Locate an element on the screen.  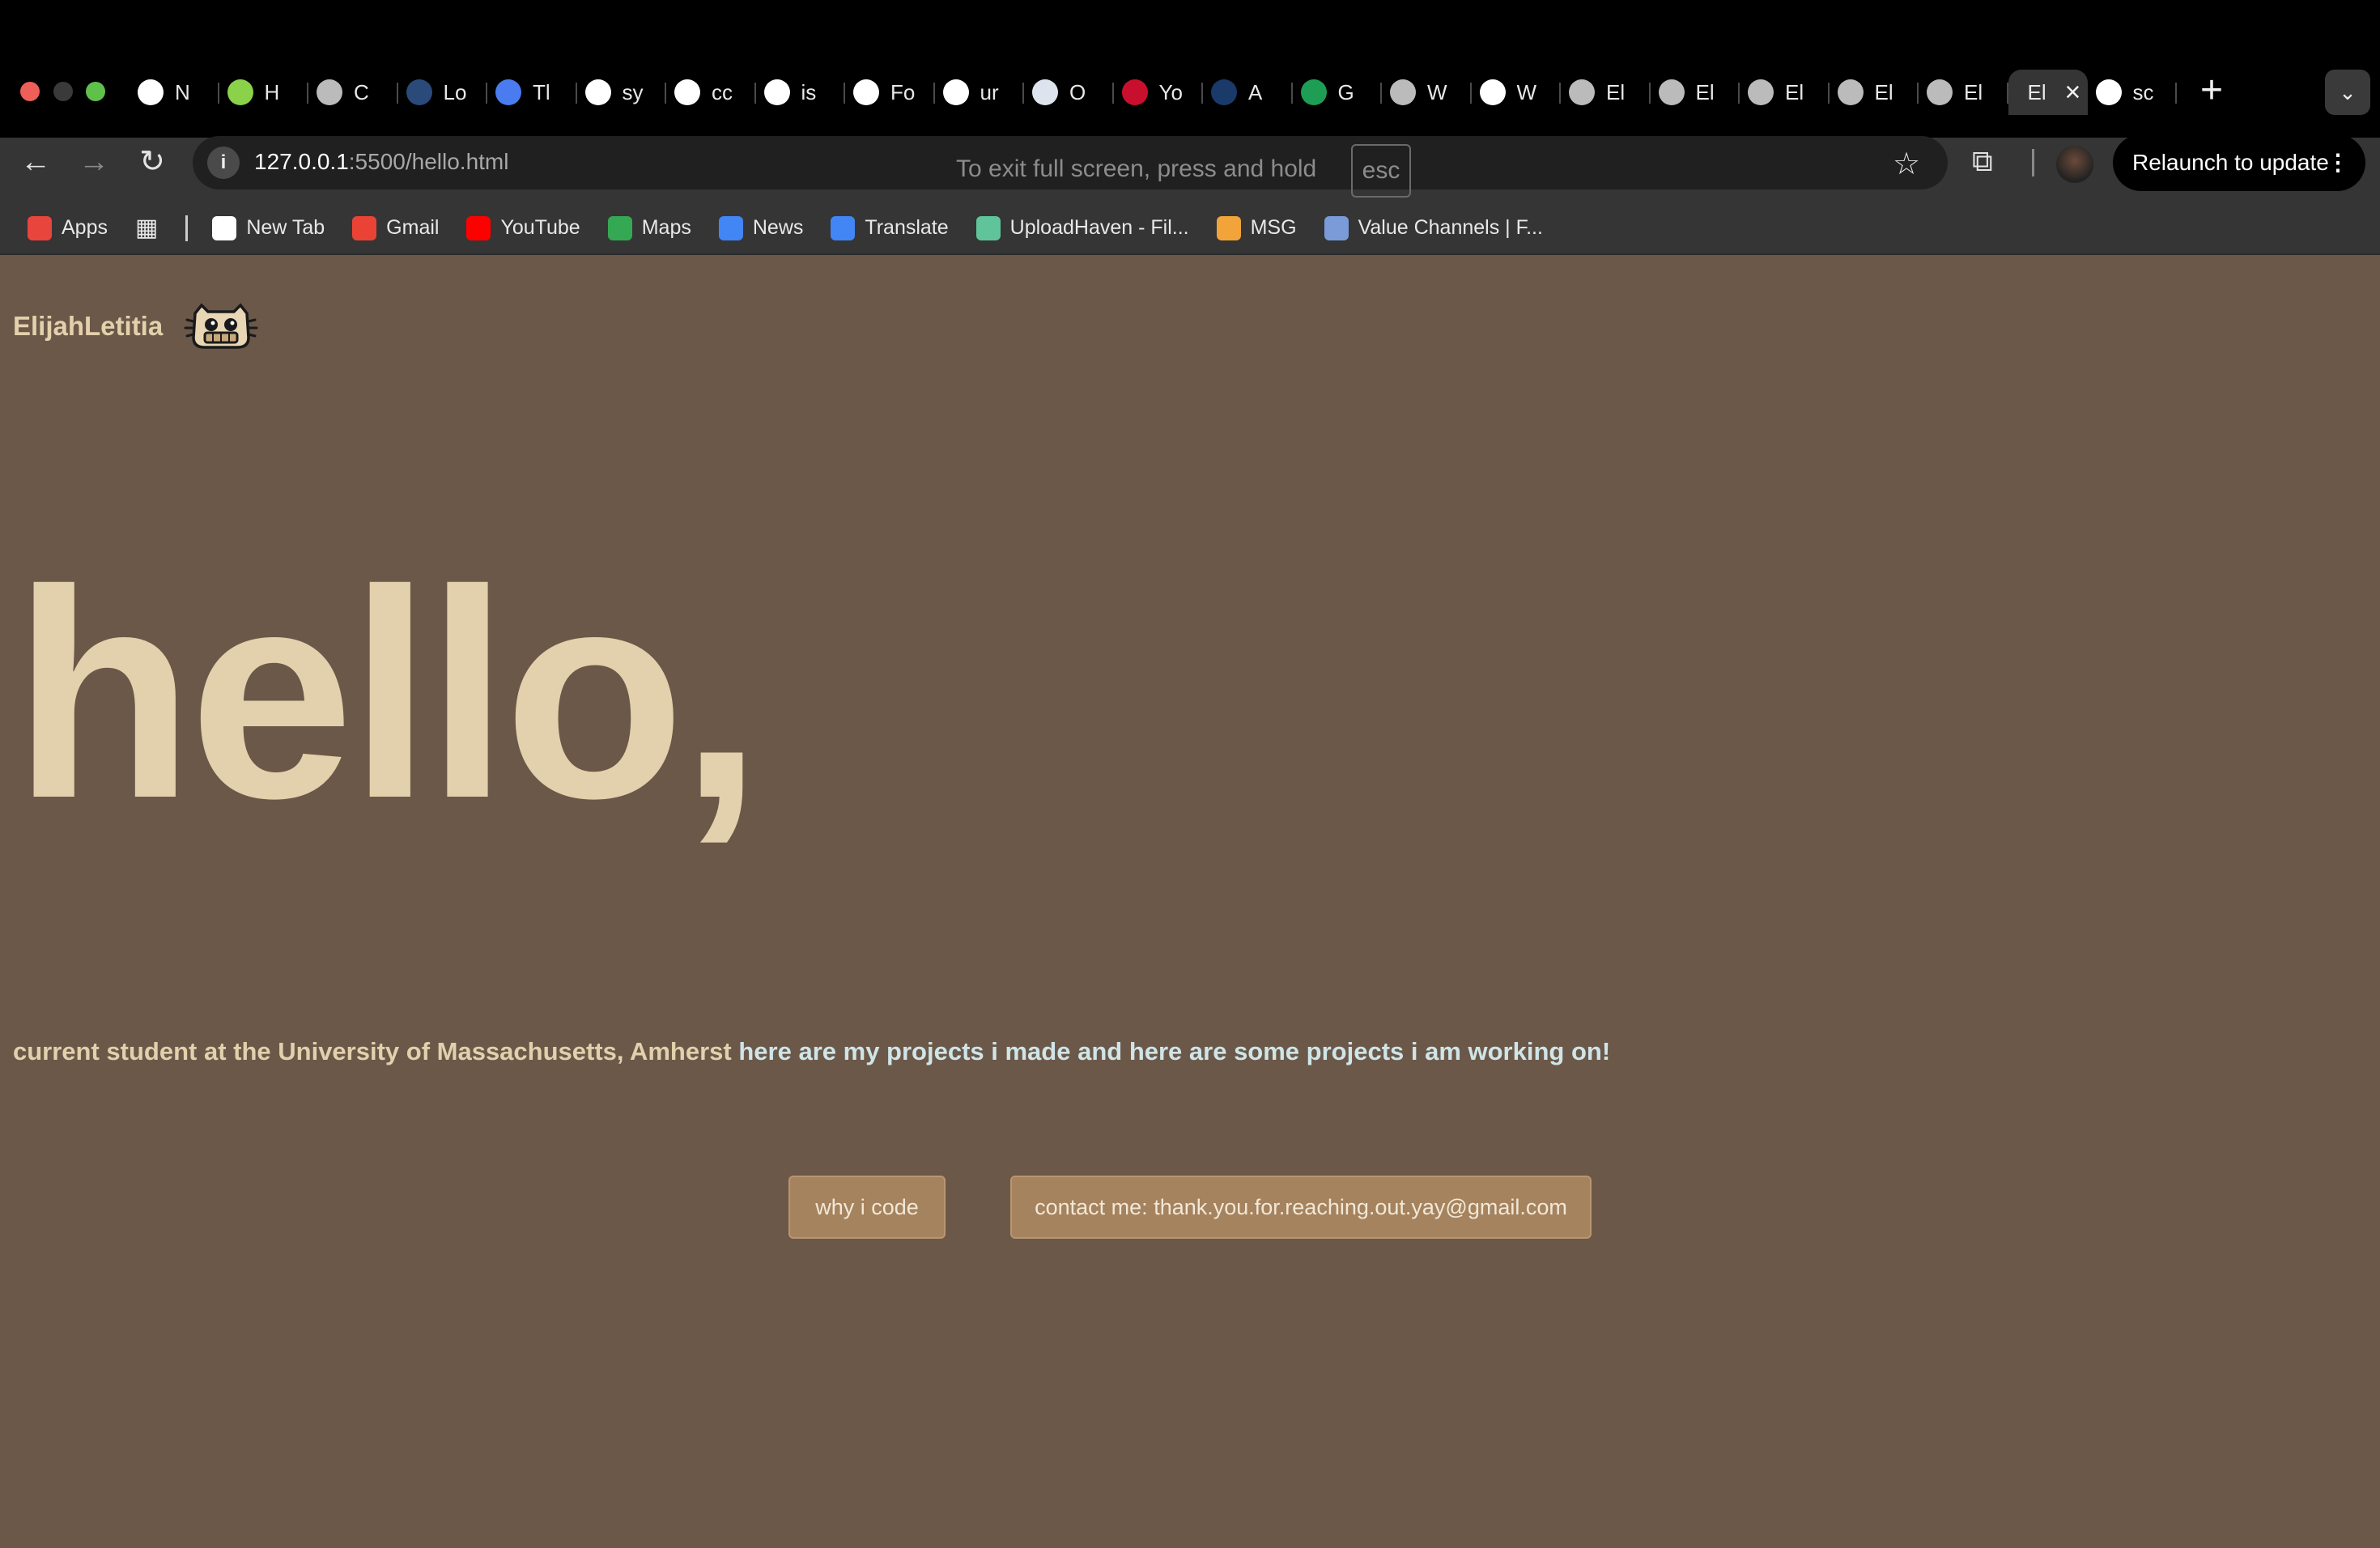
news-icon is located at coordinates (730, 227).